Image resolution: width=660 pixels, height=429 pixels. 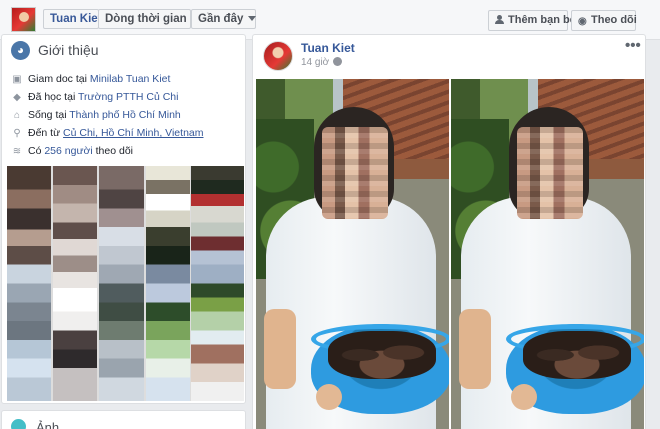 What do you see at coordinates (23, 19) in the screenshot?
I see `profile-avatar-small` at bounding box center [23, 19].